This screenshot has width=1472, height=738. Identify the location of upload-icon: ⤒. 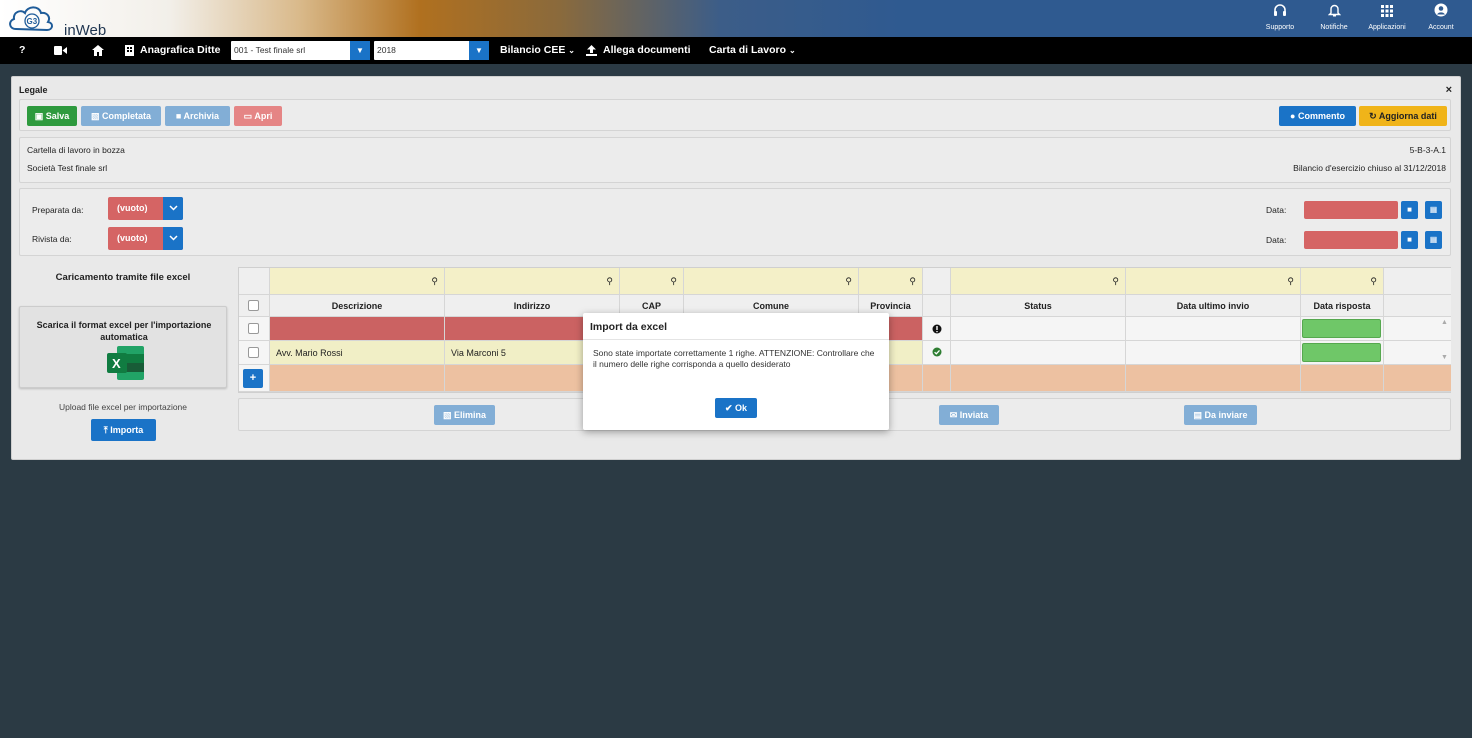
(105, 430).